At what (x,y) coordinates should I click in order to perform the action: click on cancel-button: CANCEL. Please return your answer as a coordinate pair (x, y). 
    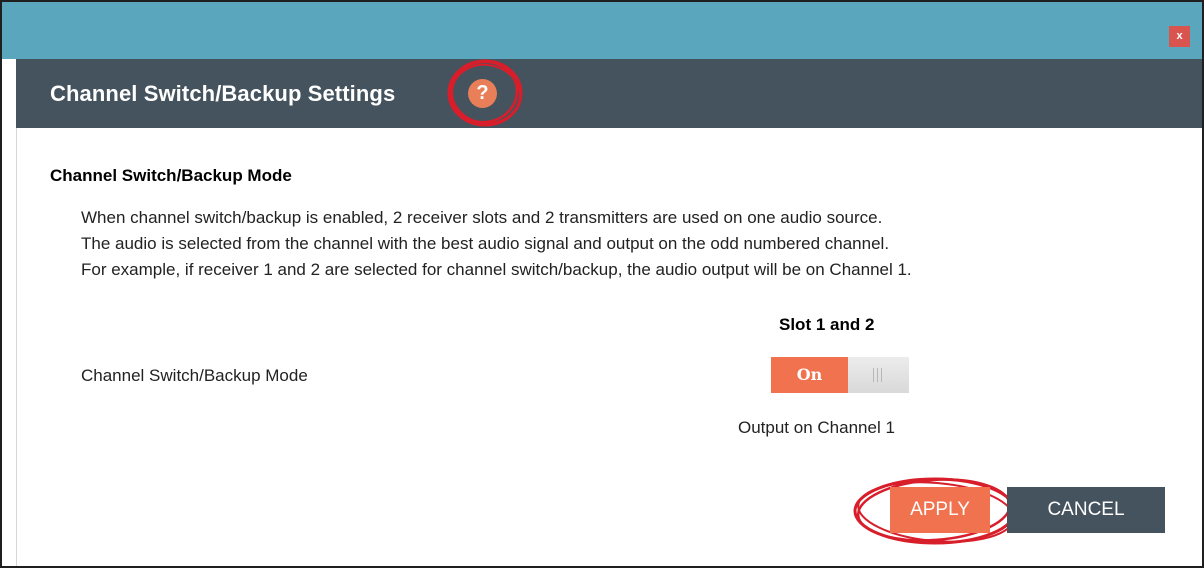
    Looking at the image, I should click on (1086, 510).